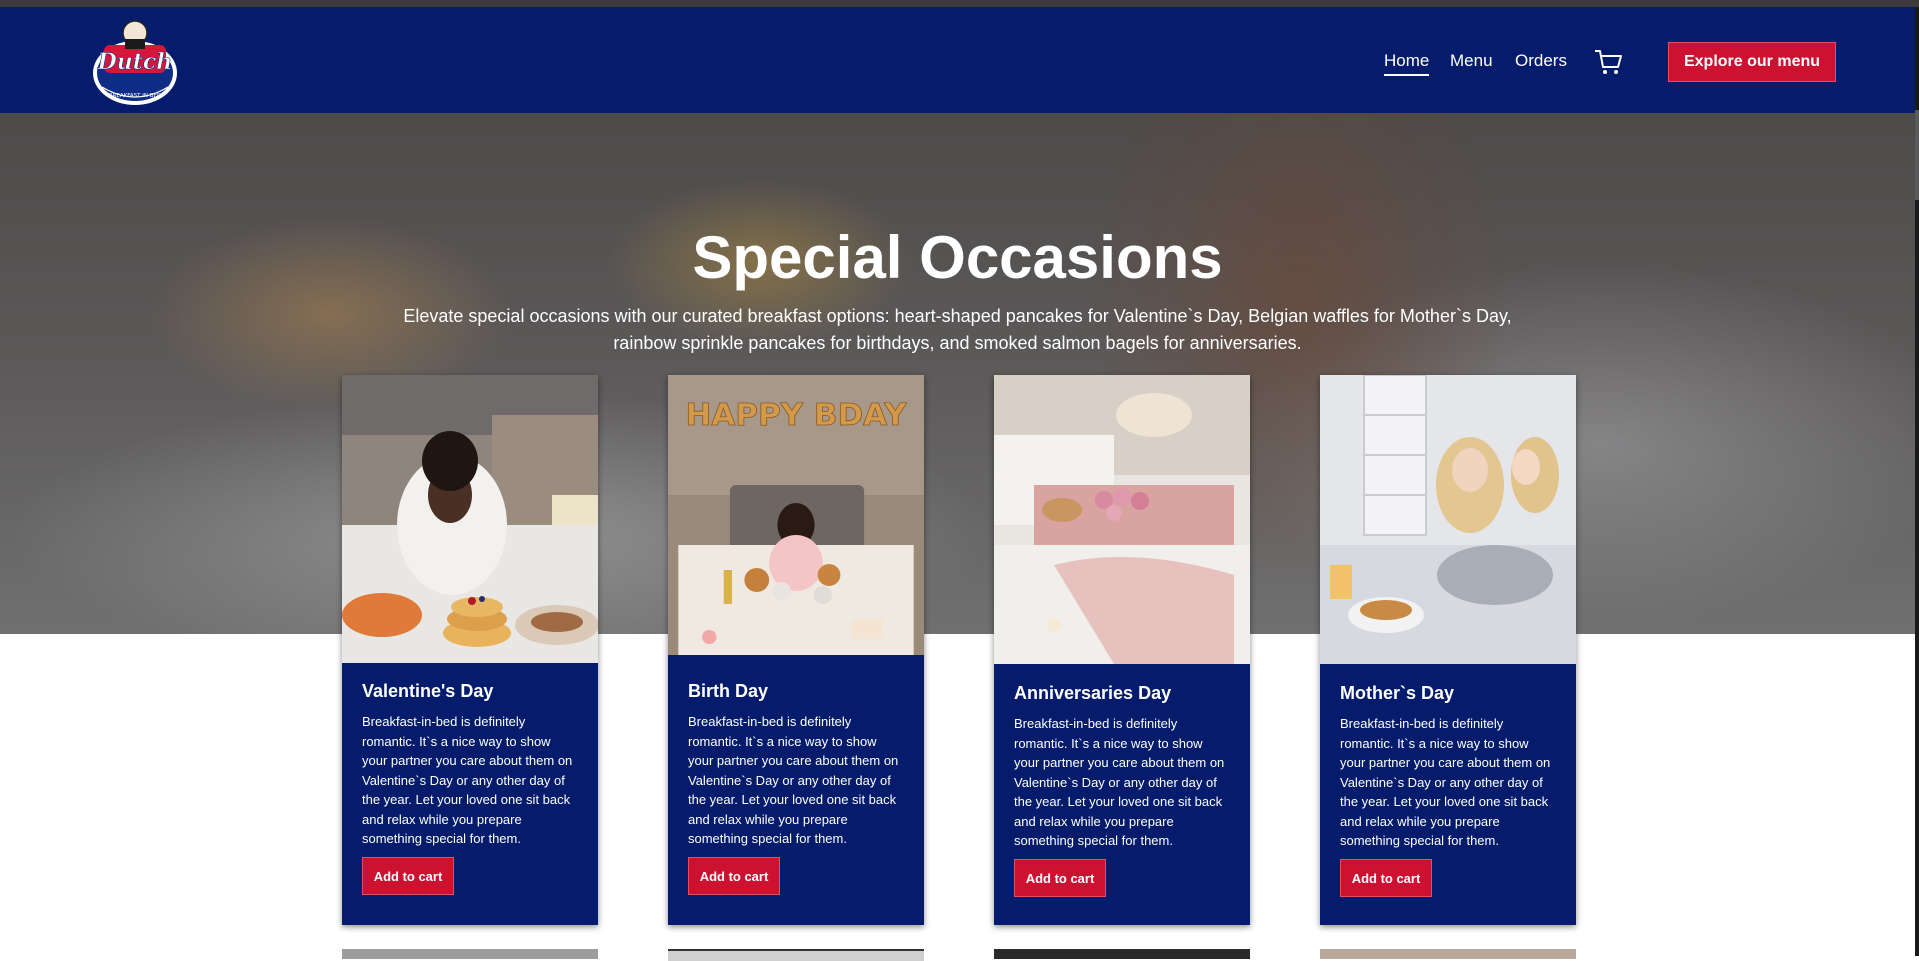 The width and height of the screenshot is (1919, 961). What do you see at coordinates (1471, 61) in the screenshot?
I see `nav-menu: Menu` at bounding box center [1471, 61].